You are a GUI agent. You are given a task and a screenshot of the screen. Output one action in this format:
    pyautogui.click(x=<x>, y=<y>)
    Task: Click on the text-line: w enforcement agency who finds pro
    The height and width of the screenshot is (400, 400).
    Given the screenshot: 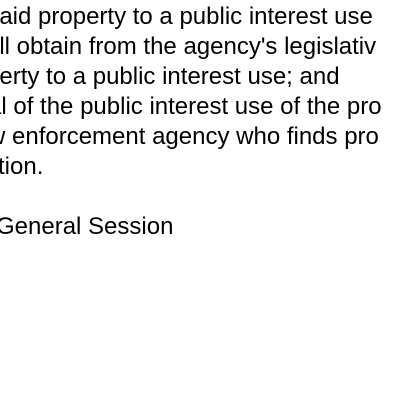 What is the action you would take?
    pyautogui.click(x=189, y=136)
    